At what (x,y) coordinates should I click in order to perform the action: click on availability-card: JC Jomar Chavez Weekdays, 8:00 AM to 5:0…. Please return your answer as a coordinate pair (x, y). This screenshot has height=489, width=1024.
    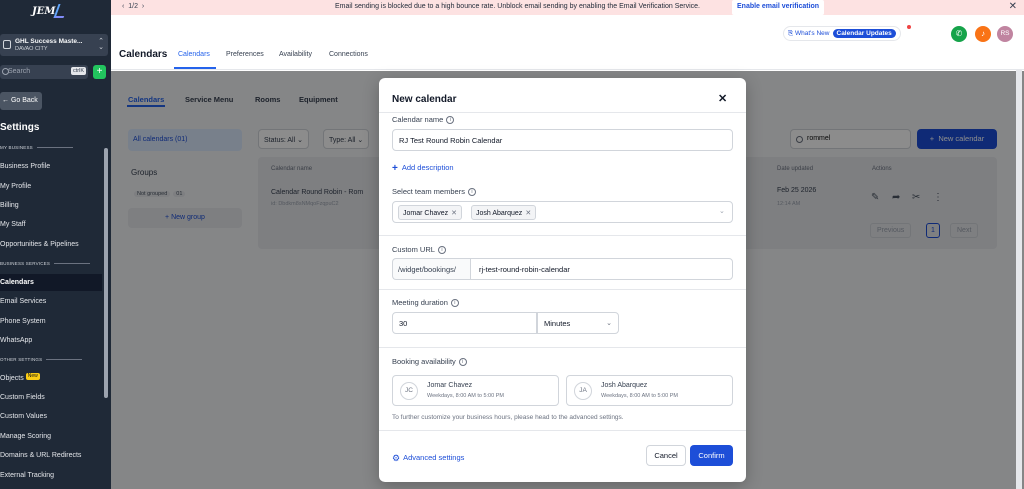
    Looking at the image, I should click on (475, 390).